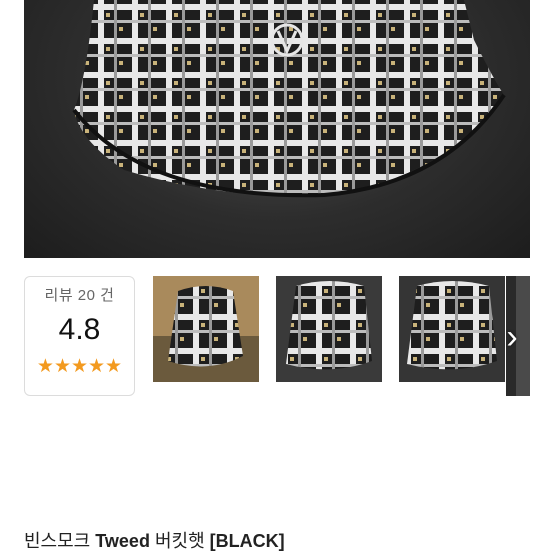 This screenshot has width=554, height=554. Describe the element at coordinates (79, 295) in the screenshot. I see `review-count: 리뷰 20 건` at that location.